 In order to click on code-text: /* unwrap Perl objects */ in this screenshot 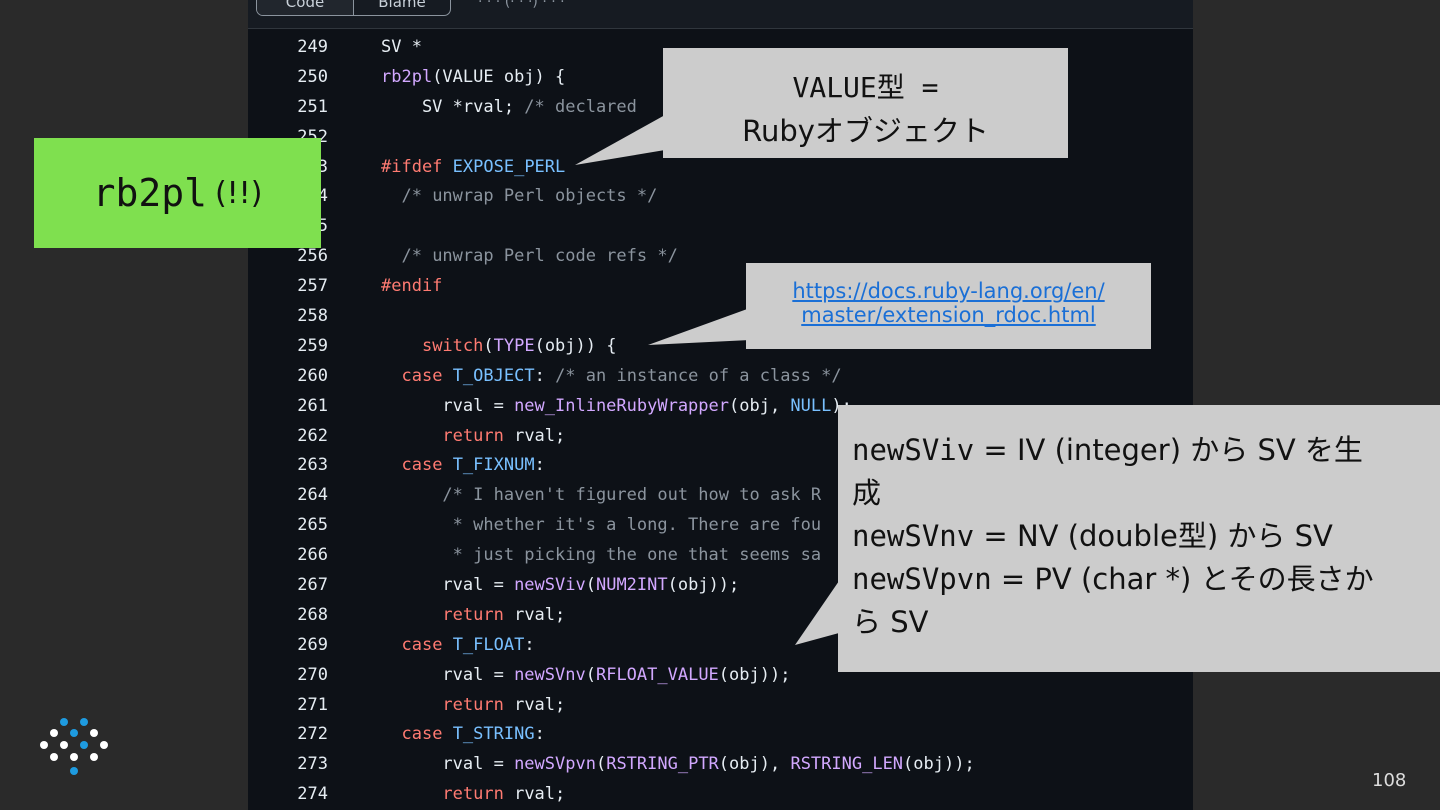, I will do `click(529, 196)`.